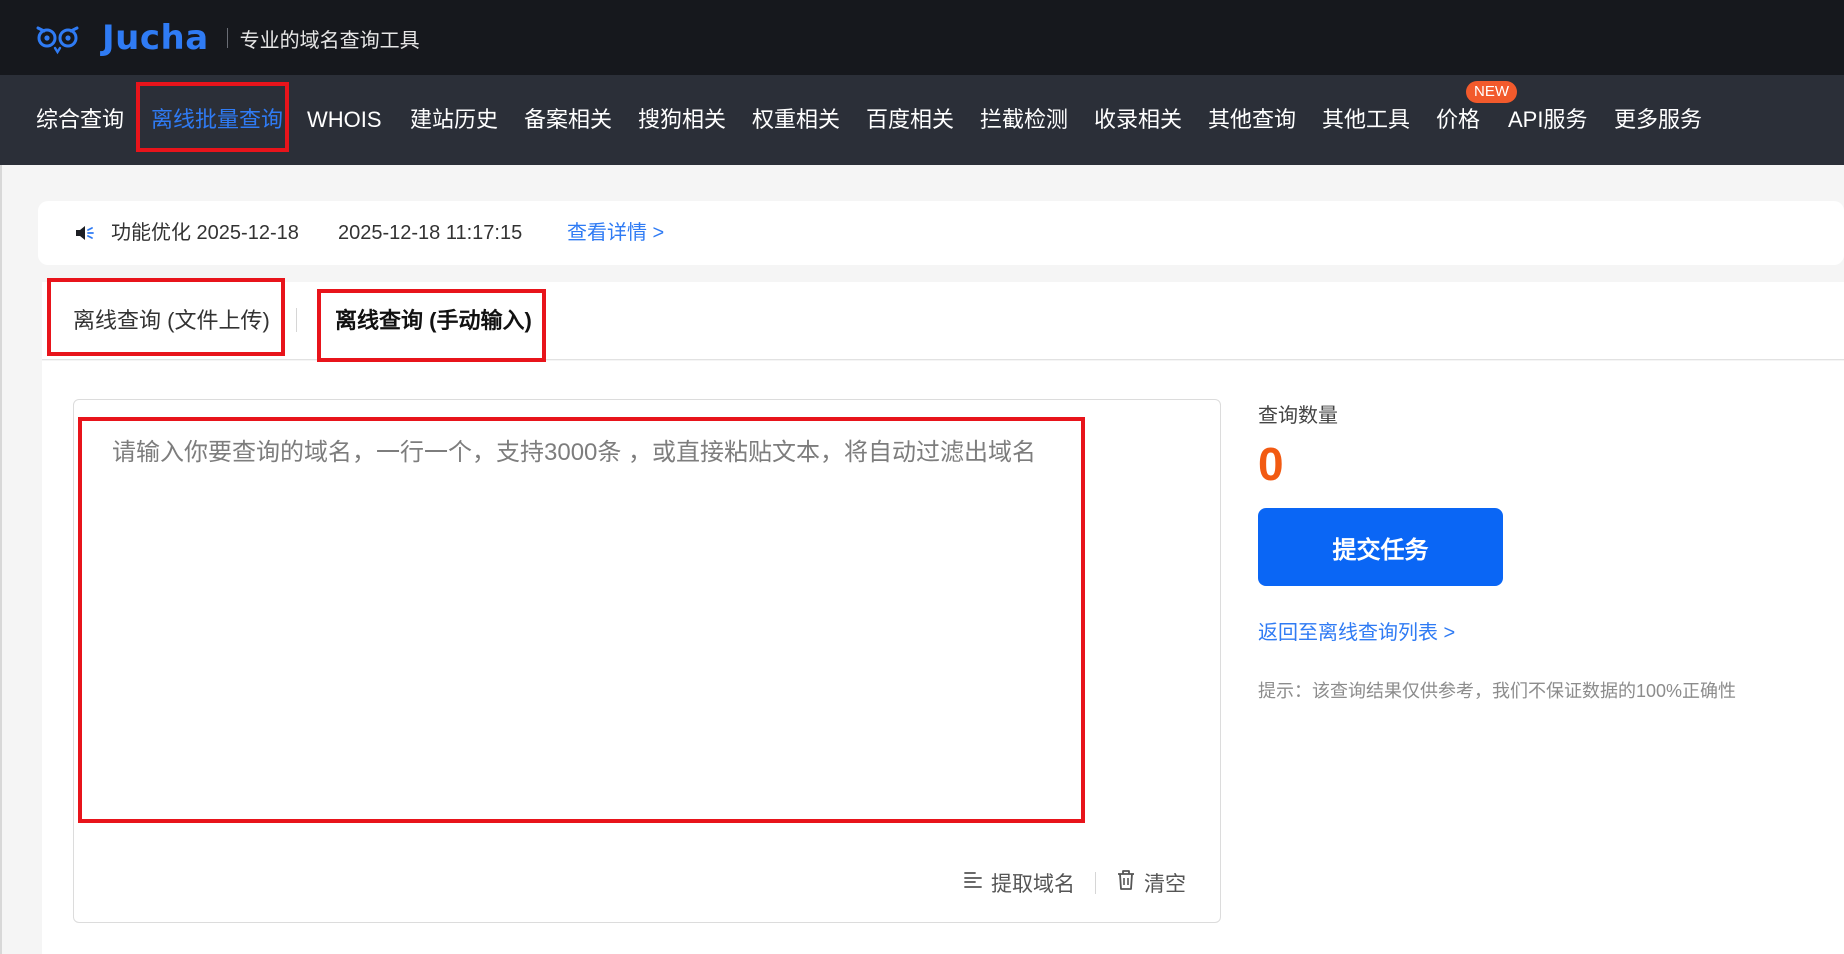 The height and width of the screenshot is (954, 1844). I want to click on input-actions: 提取域名 清空, so click(1074, 883).